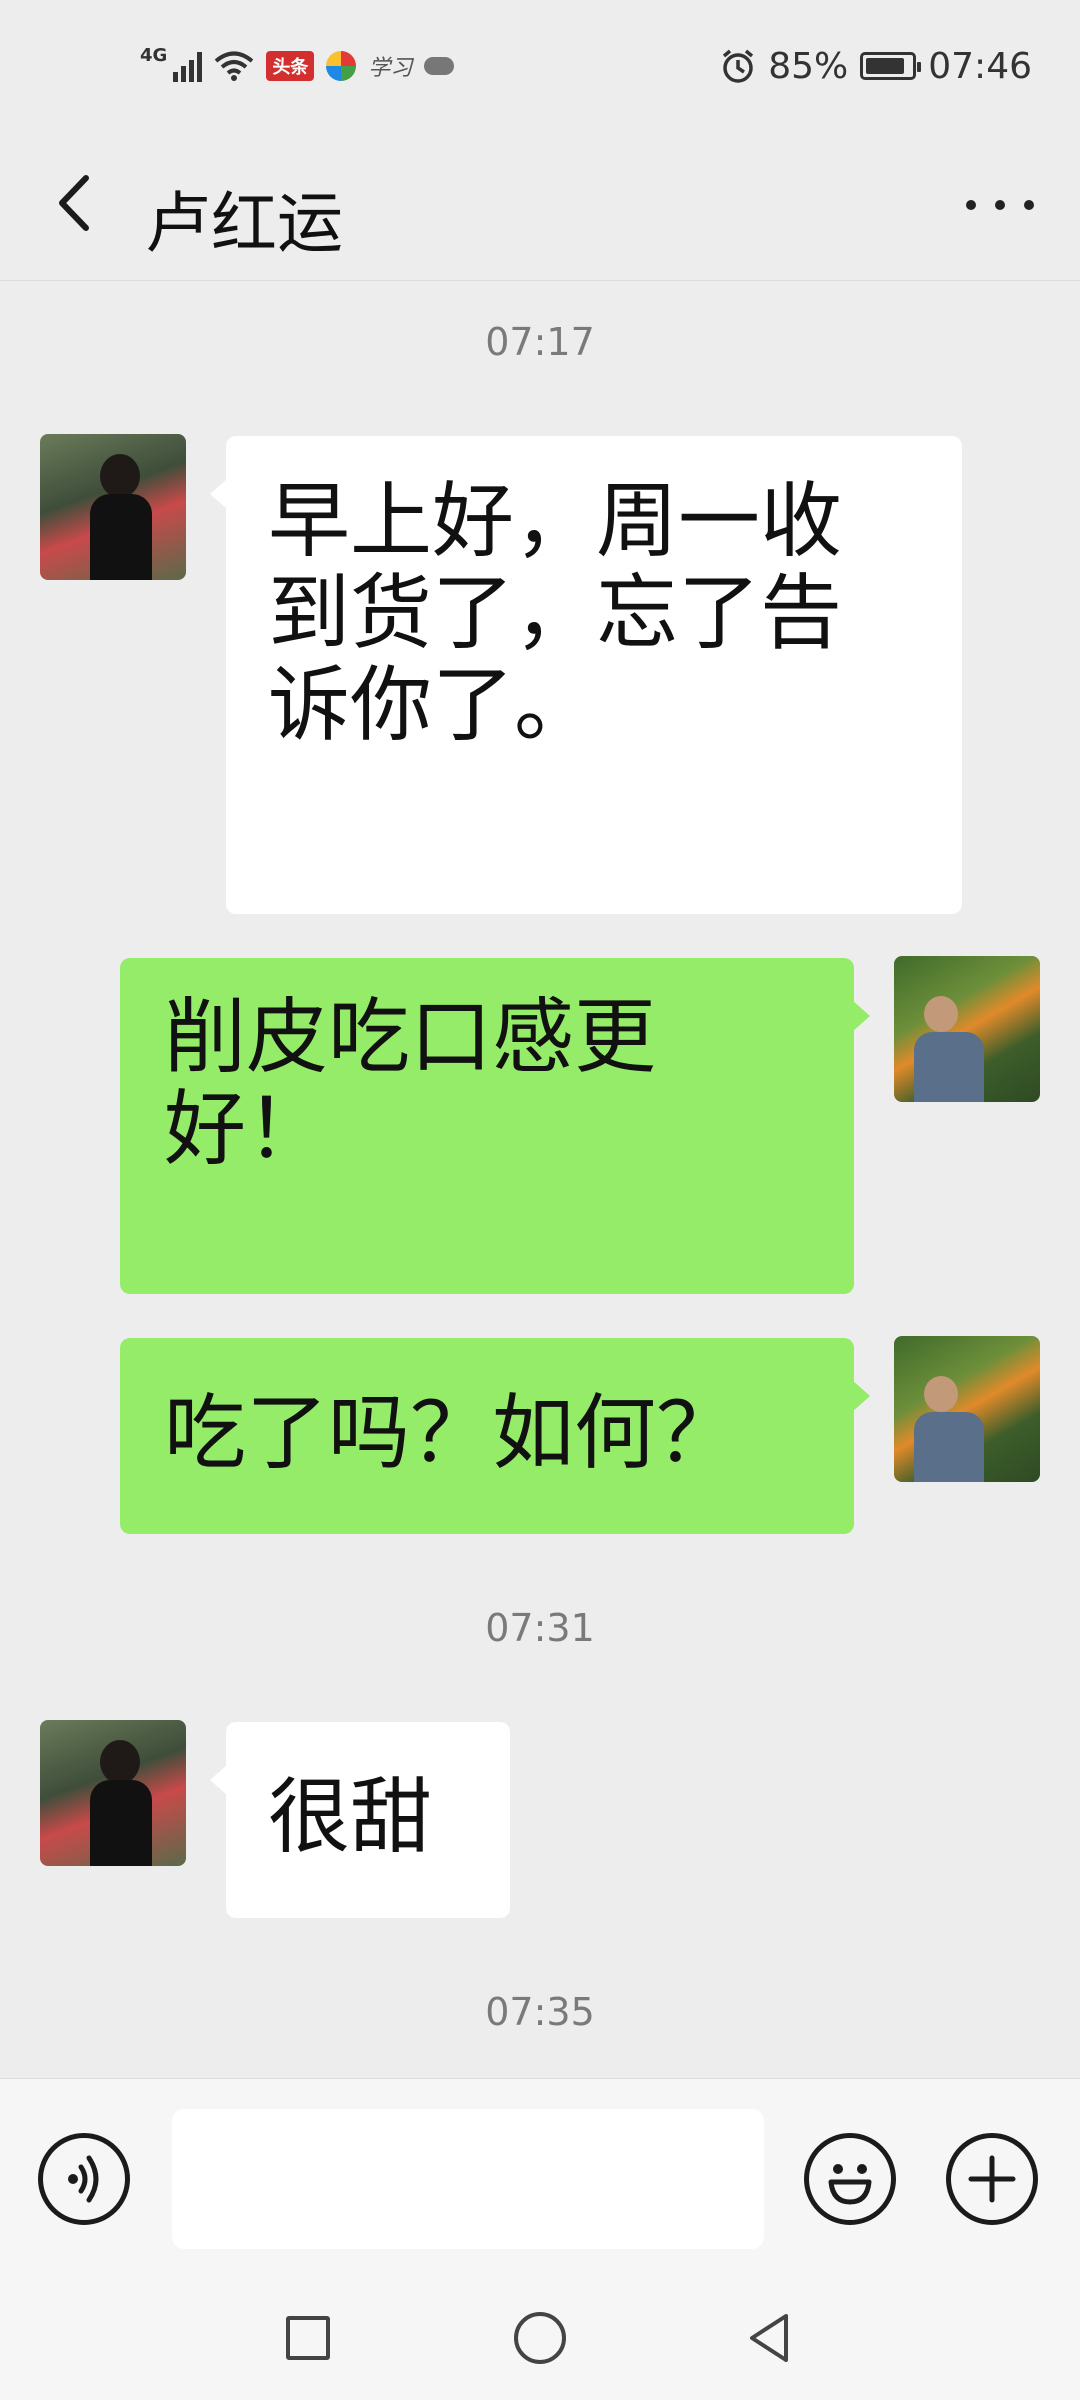 This screenshot has width=1080, height=2400. I want to click on toutiao-app-icon: 头条, so click(290, 66).